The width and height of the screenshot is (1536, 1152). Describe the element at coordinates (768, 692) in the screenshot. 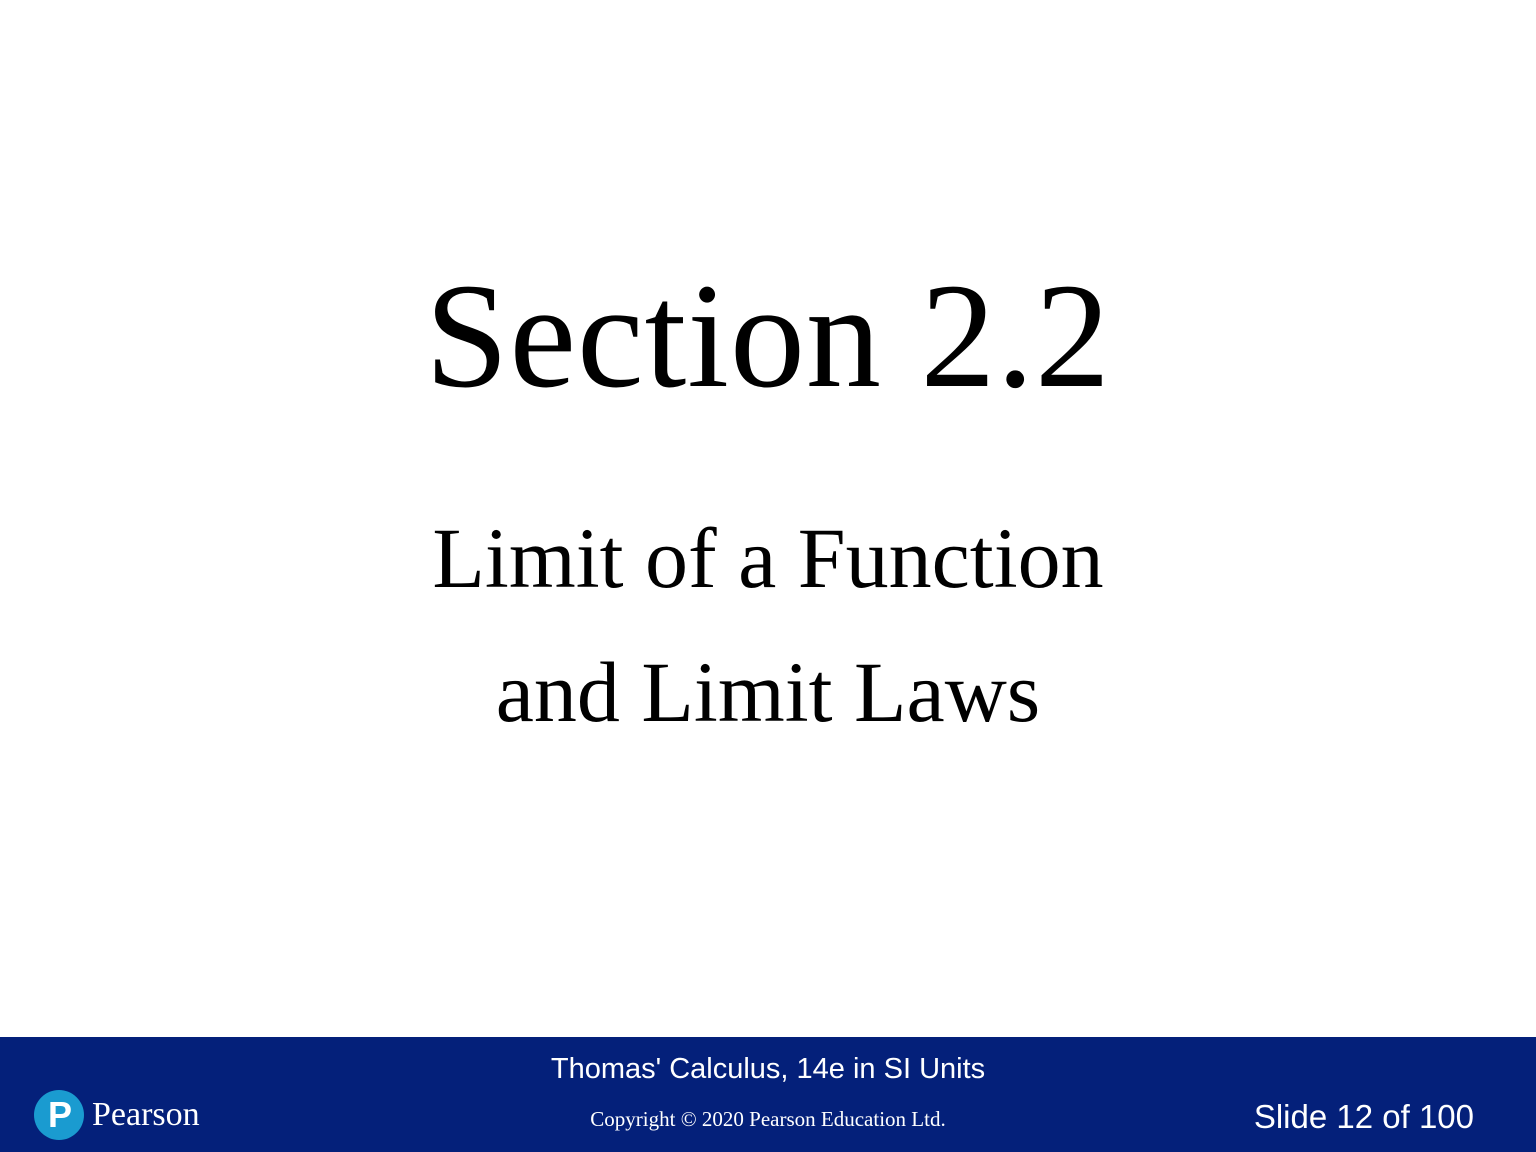

I see `subtitle-line-2: and Limit Laws` at that location.